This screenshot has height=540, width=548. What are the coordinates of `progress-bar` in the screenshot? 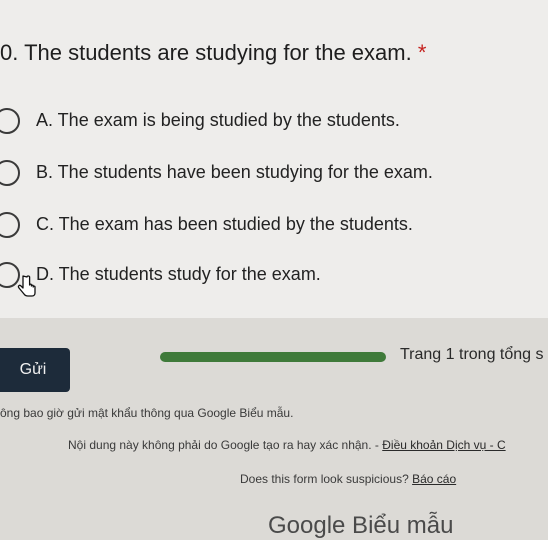 It's located at (273, 357).